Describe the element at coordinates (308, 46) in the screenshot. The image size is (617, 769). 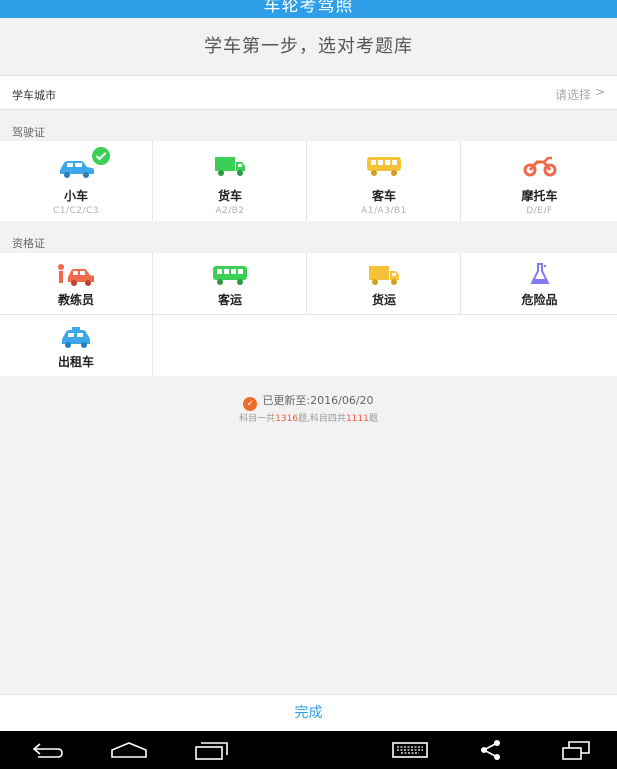
I see `page-heading: 学车第一步，选对考题库` at that location.